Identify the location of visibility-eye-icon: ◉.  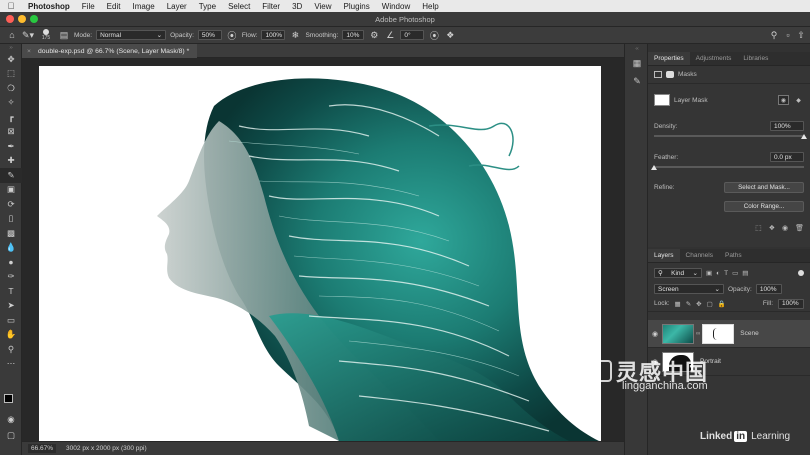
(655, 334).